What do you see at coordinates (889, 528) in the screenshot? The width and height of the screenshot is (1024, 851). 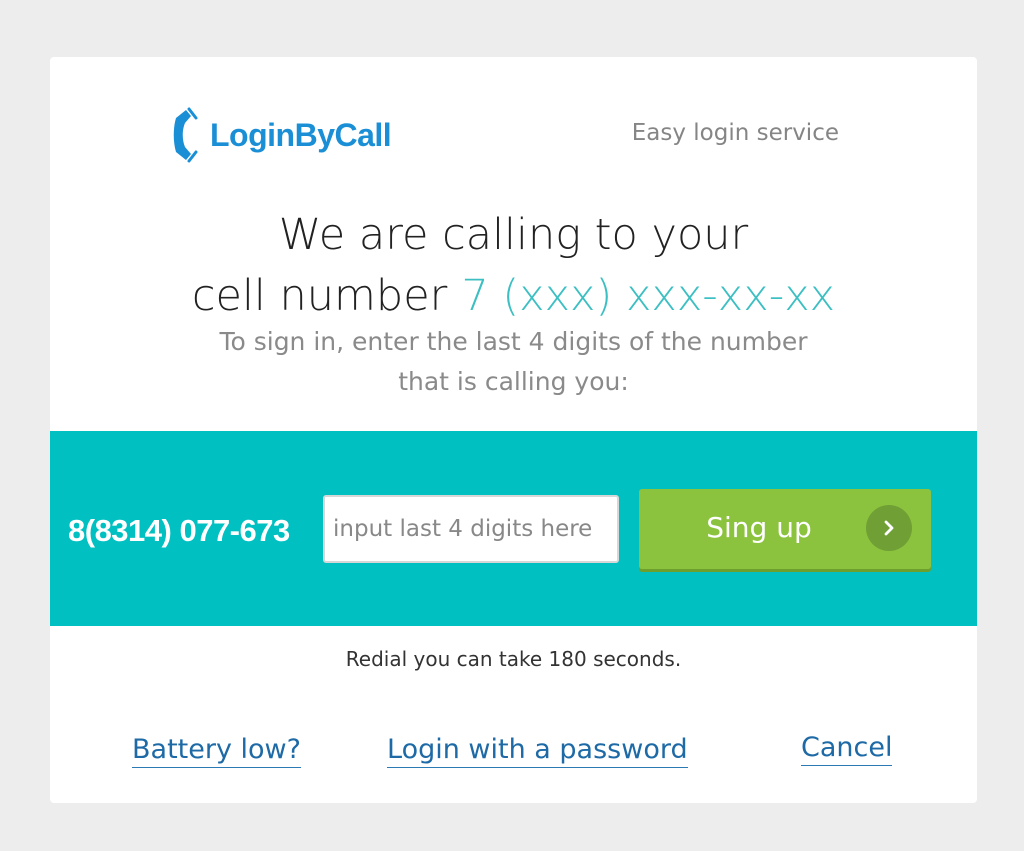 I see `chevron-right-icon` at bounding box center [889, 528].